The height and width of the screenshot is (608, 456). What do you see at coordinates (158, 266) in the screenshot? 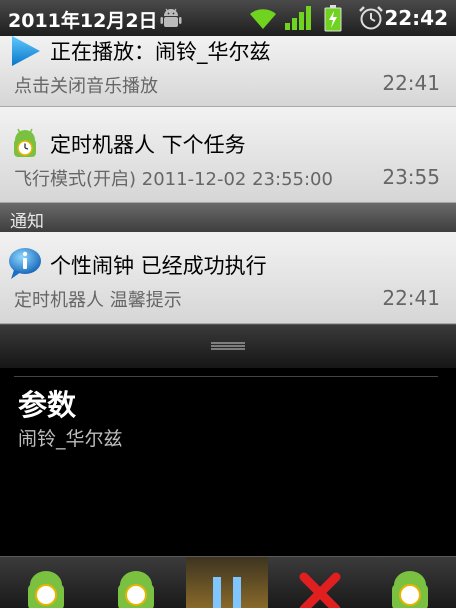
I see `notification-title: 个性闹钟 已经成功执行` at bounding box center [158, 266].